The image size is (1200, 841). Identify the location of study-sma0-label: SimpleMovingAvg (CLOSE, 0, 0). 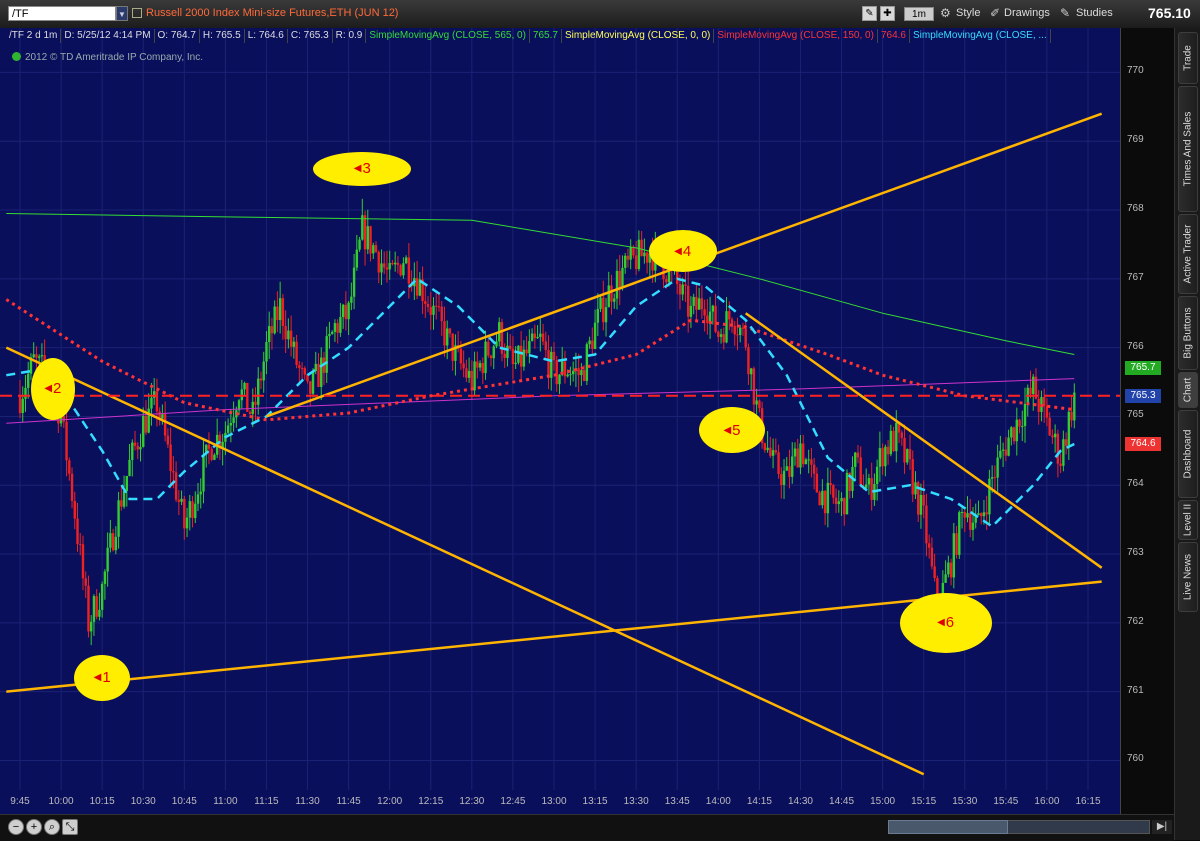
(638, 36).